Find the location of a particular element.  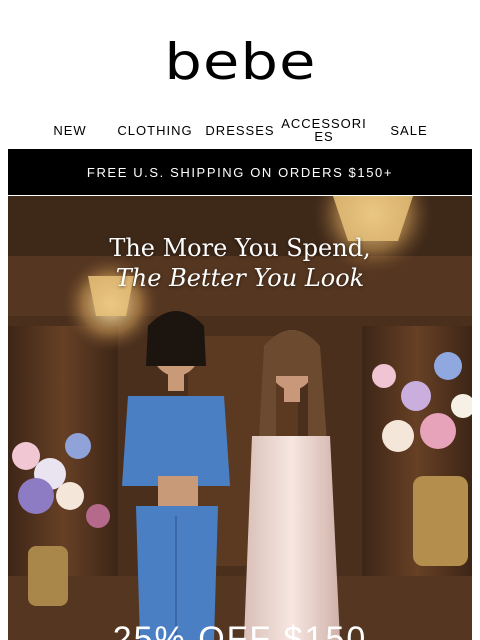

promo-text: 25% OFF $150 is located at coordinates (240, 630).